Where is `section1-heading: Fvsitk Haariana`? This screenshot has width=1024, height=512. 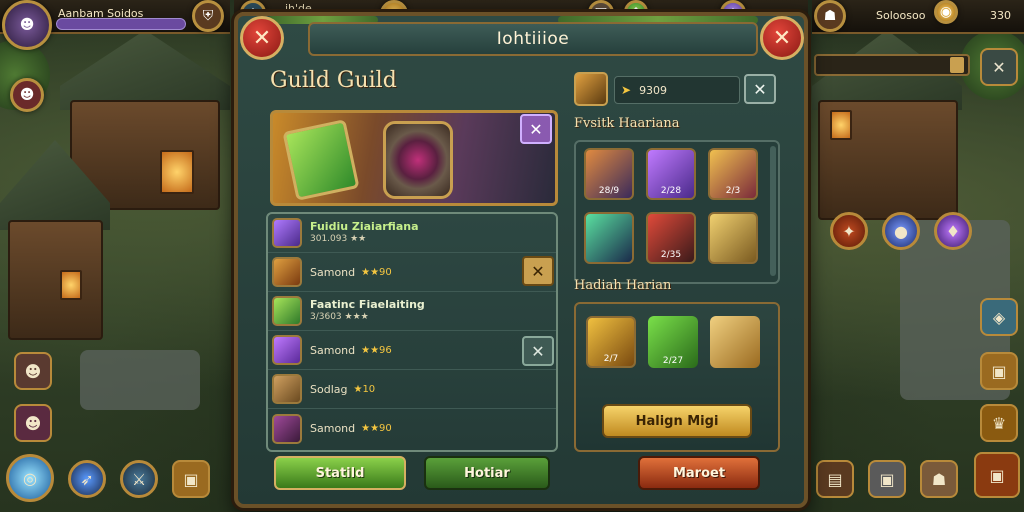
section1-heading: Fvsitk Haariana is located at coordinates (627, 123).